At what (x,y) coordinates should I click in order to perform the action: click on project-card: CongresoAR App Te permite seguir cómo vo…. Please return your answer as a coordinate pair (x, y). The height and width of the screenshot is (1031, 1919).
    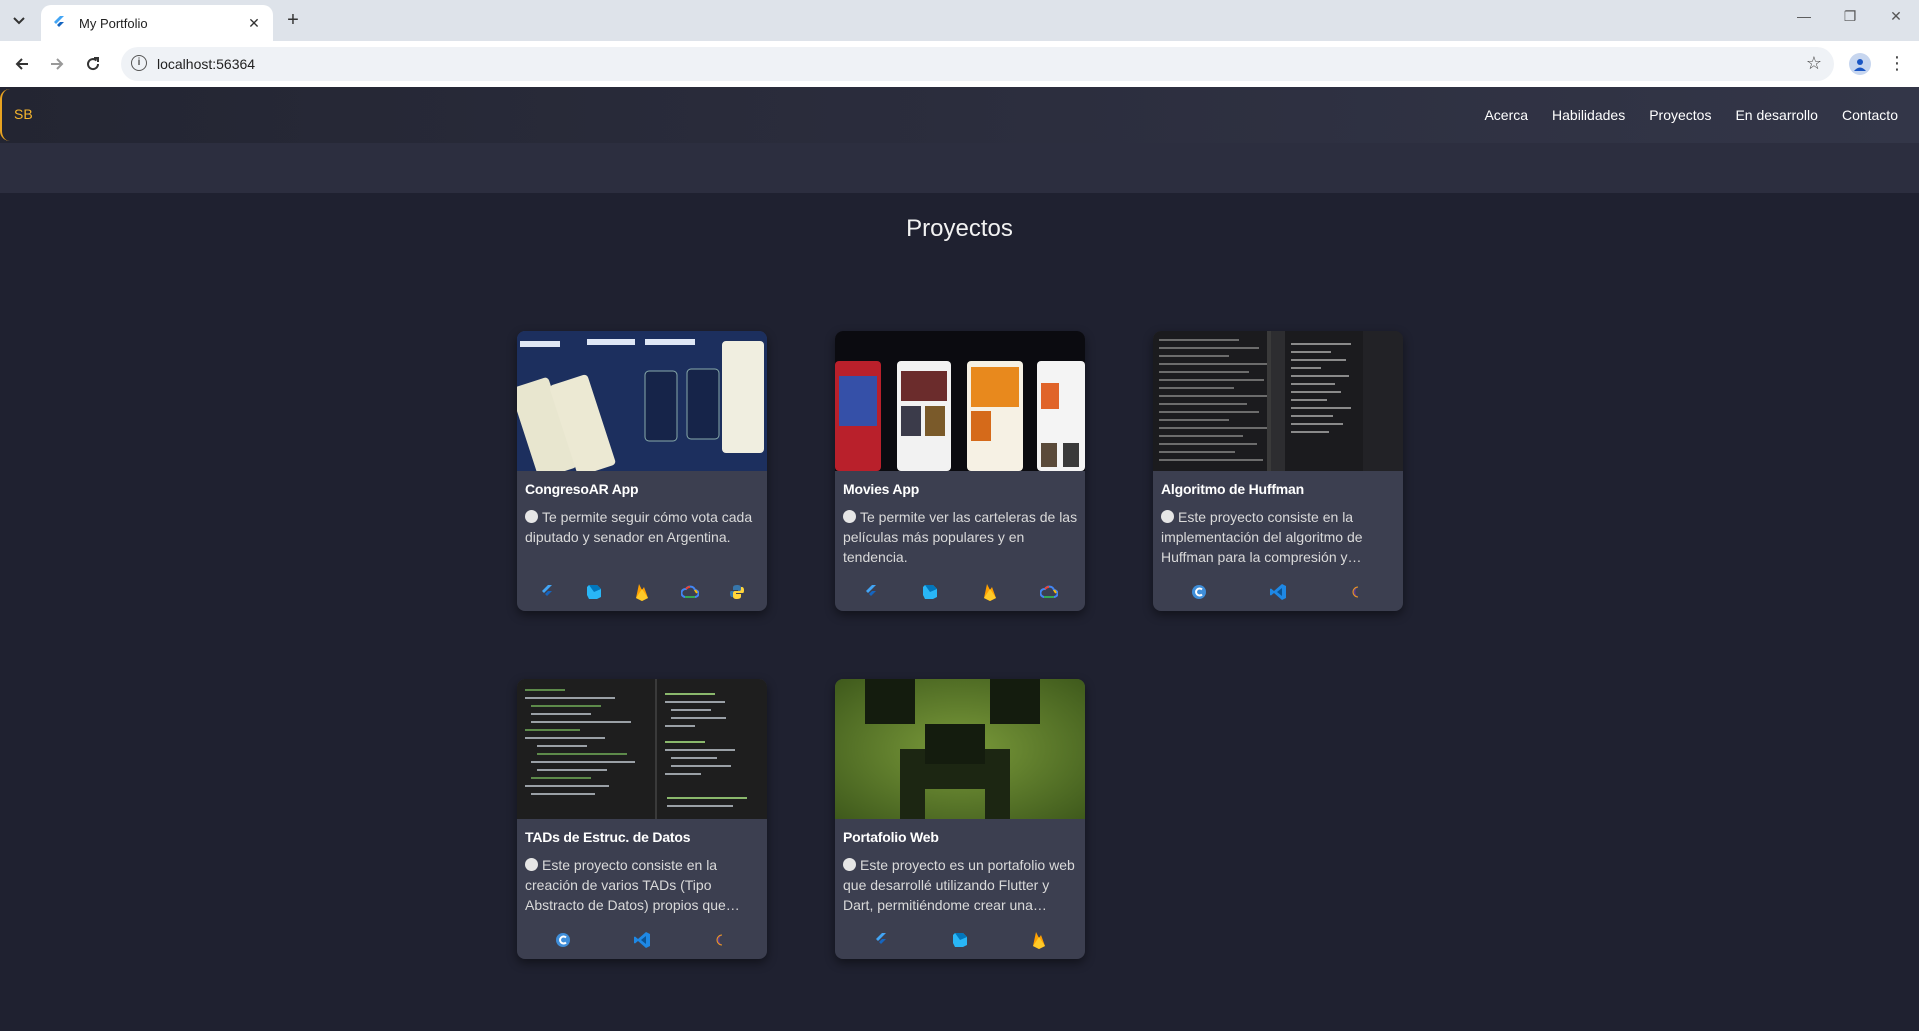
    Looking at the image, I should click on (642, 471).